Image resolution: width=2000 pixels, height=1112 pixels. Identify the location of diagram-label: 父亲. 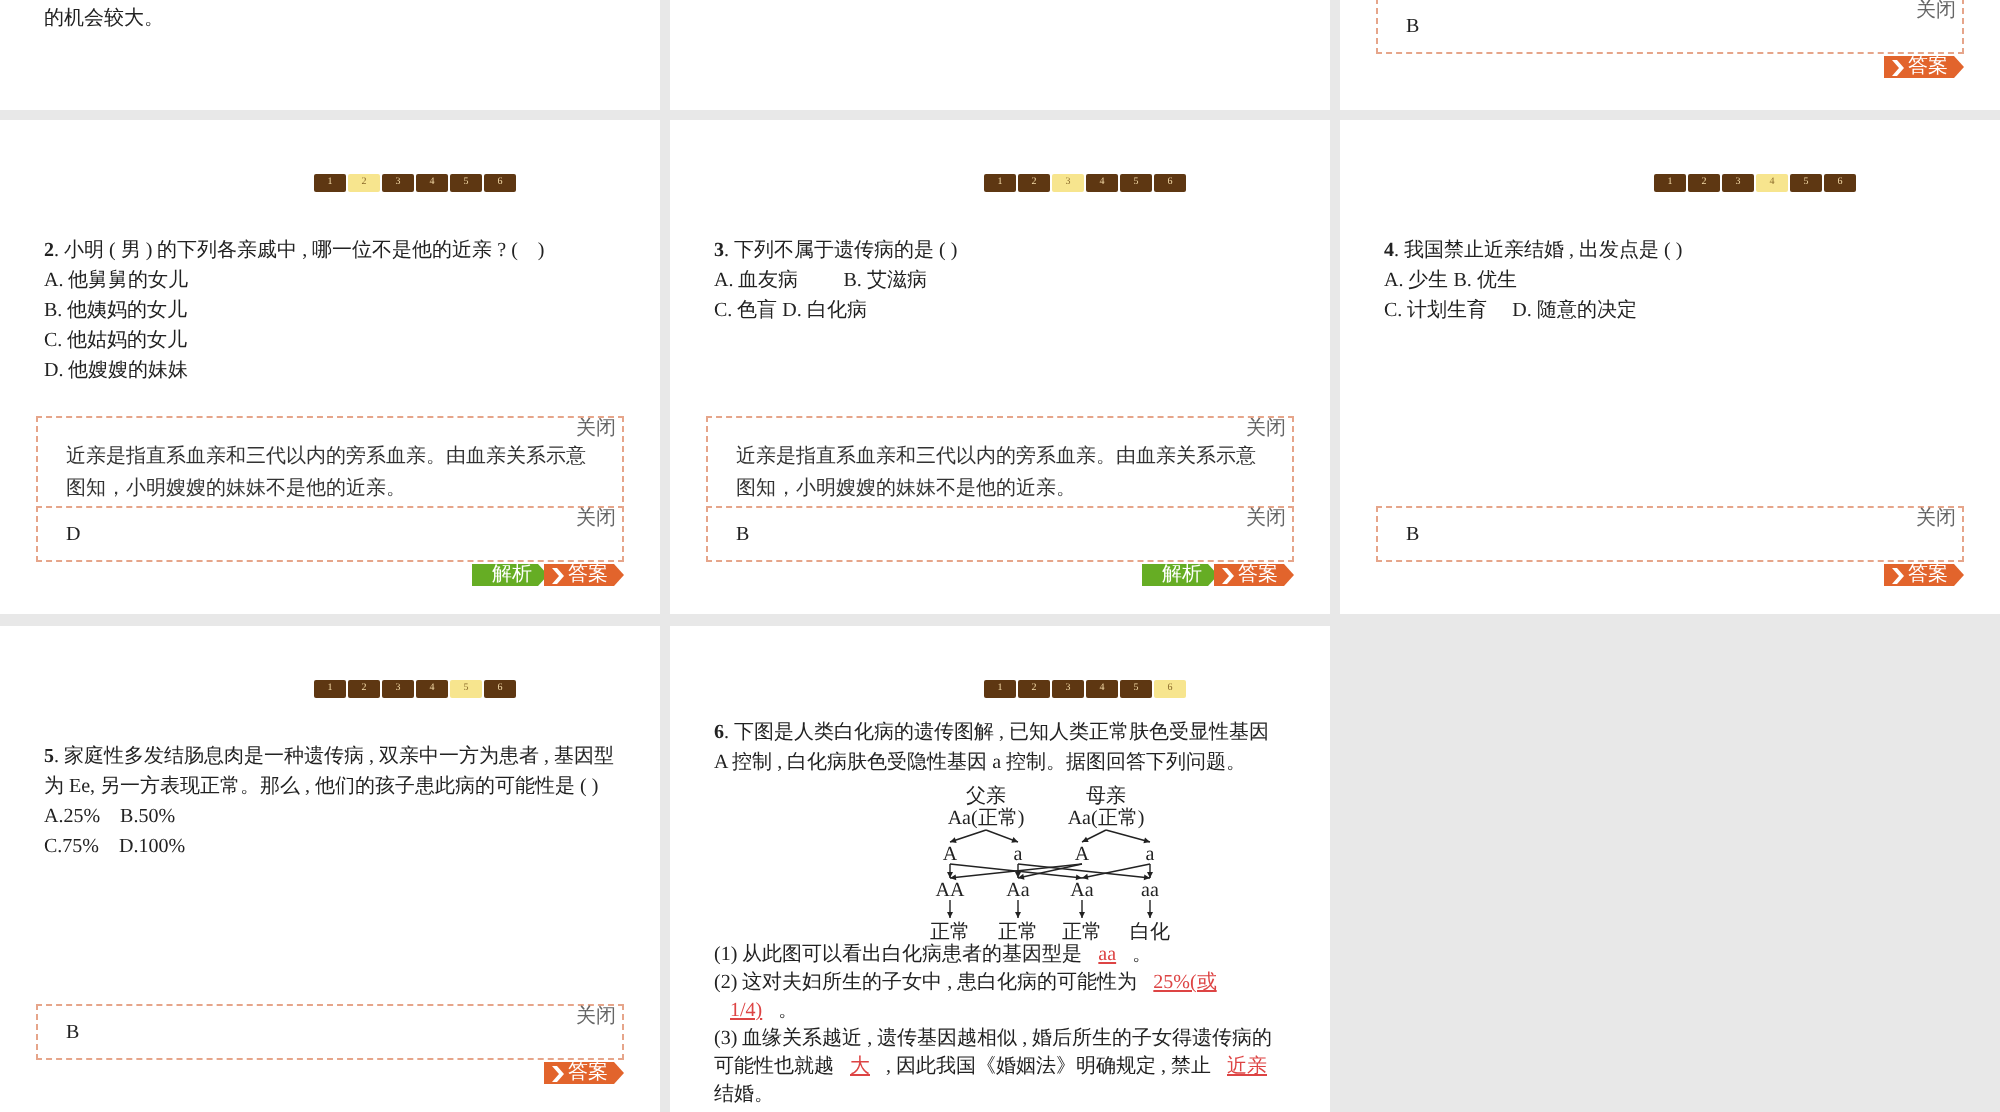
(986, 797).